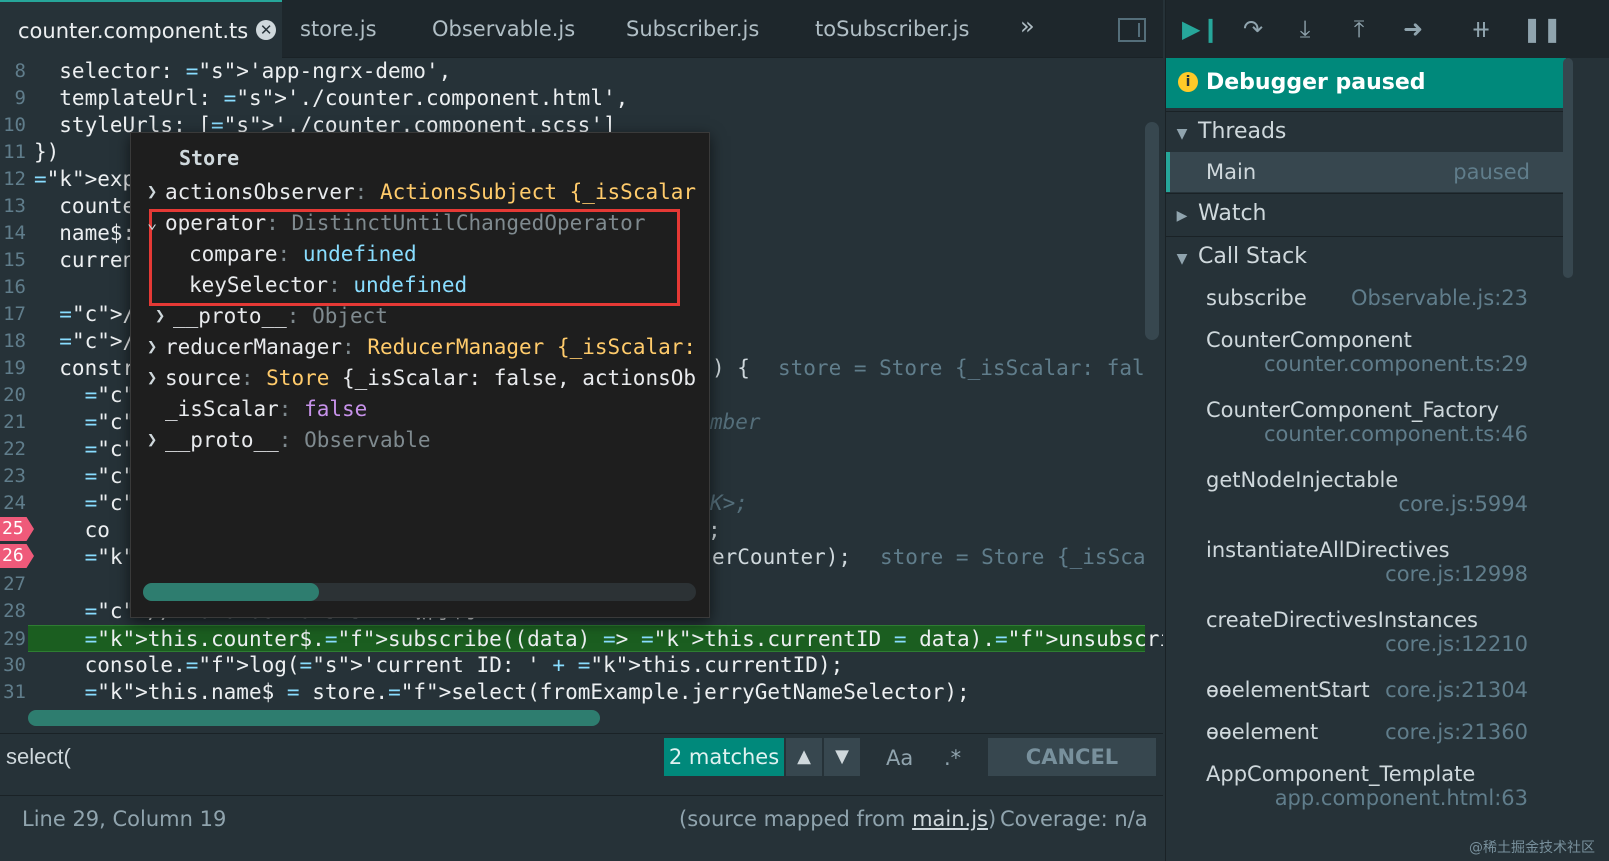  Describe the element at coordinates (13, 395) in the screenshot. I see `line-number: 20` at that location.